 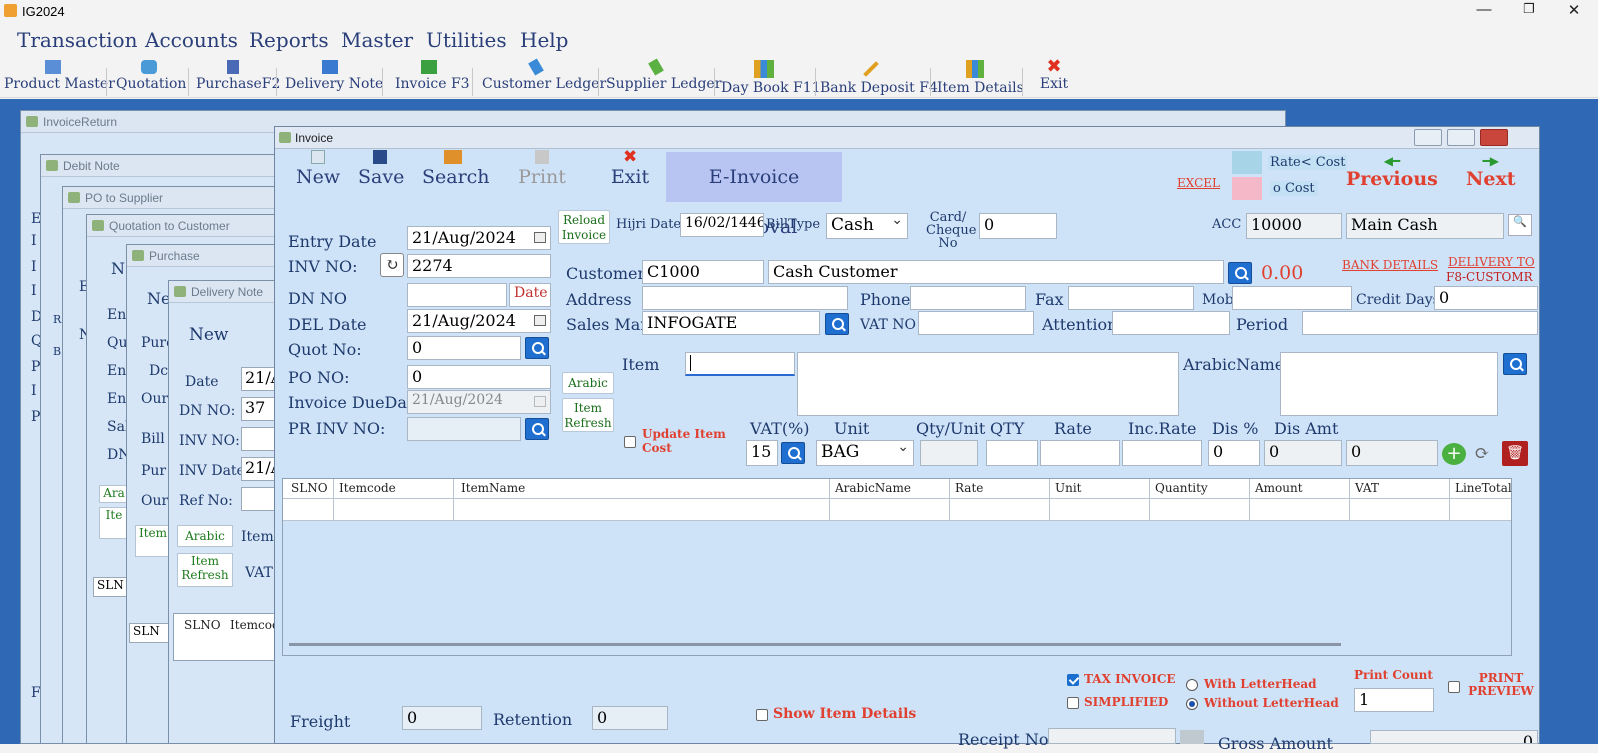 What do you see at coordinates (762, 453) in the screenshot?
I see `vat-percent-input: 15` at bounding box center [762, 453].